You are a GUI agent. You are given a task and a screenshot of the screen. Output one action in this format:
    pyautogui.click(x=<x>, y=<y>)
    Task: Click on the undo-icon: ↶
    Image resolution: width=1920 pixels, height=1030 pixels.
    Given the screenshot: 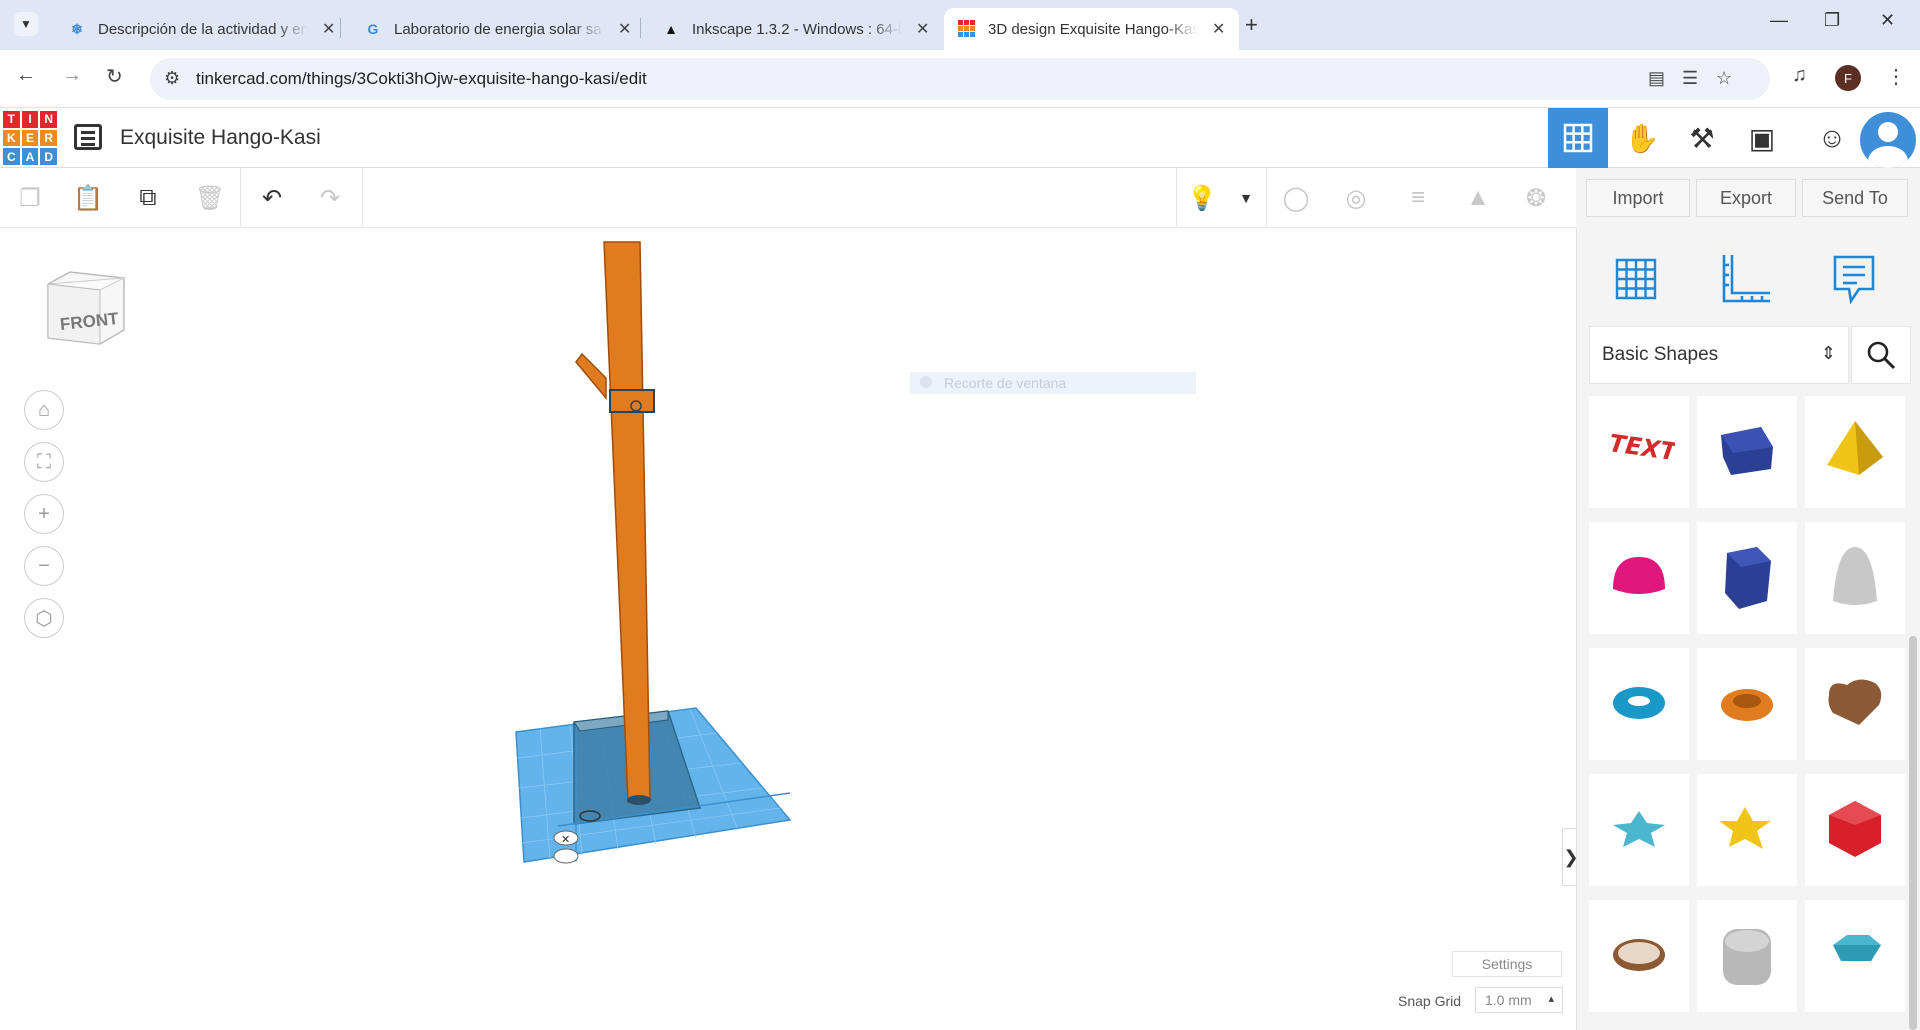 What is the action you would take?
    pyautogui.click(x=272, y=198)
    